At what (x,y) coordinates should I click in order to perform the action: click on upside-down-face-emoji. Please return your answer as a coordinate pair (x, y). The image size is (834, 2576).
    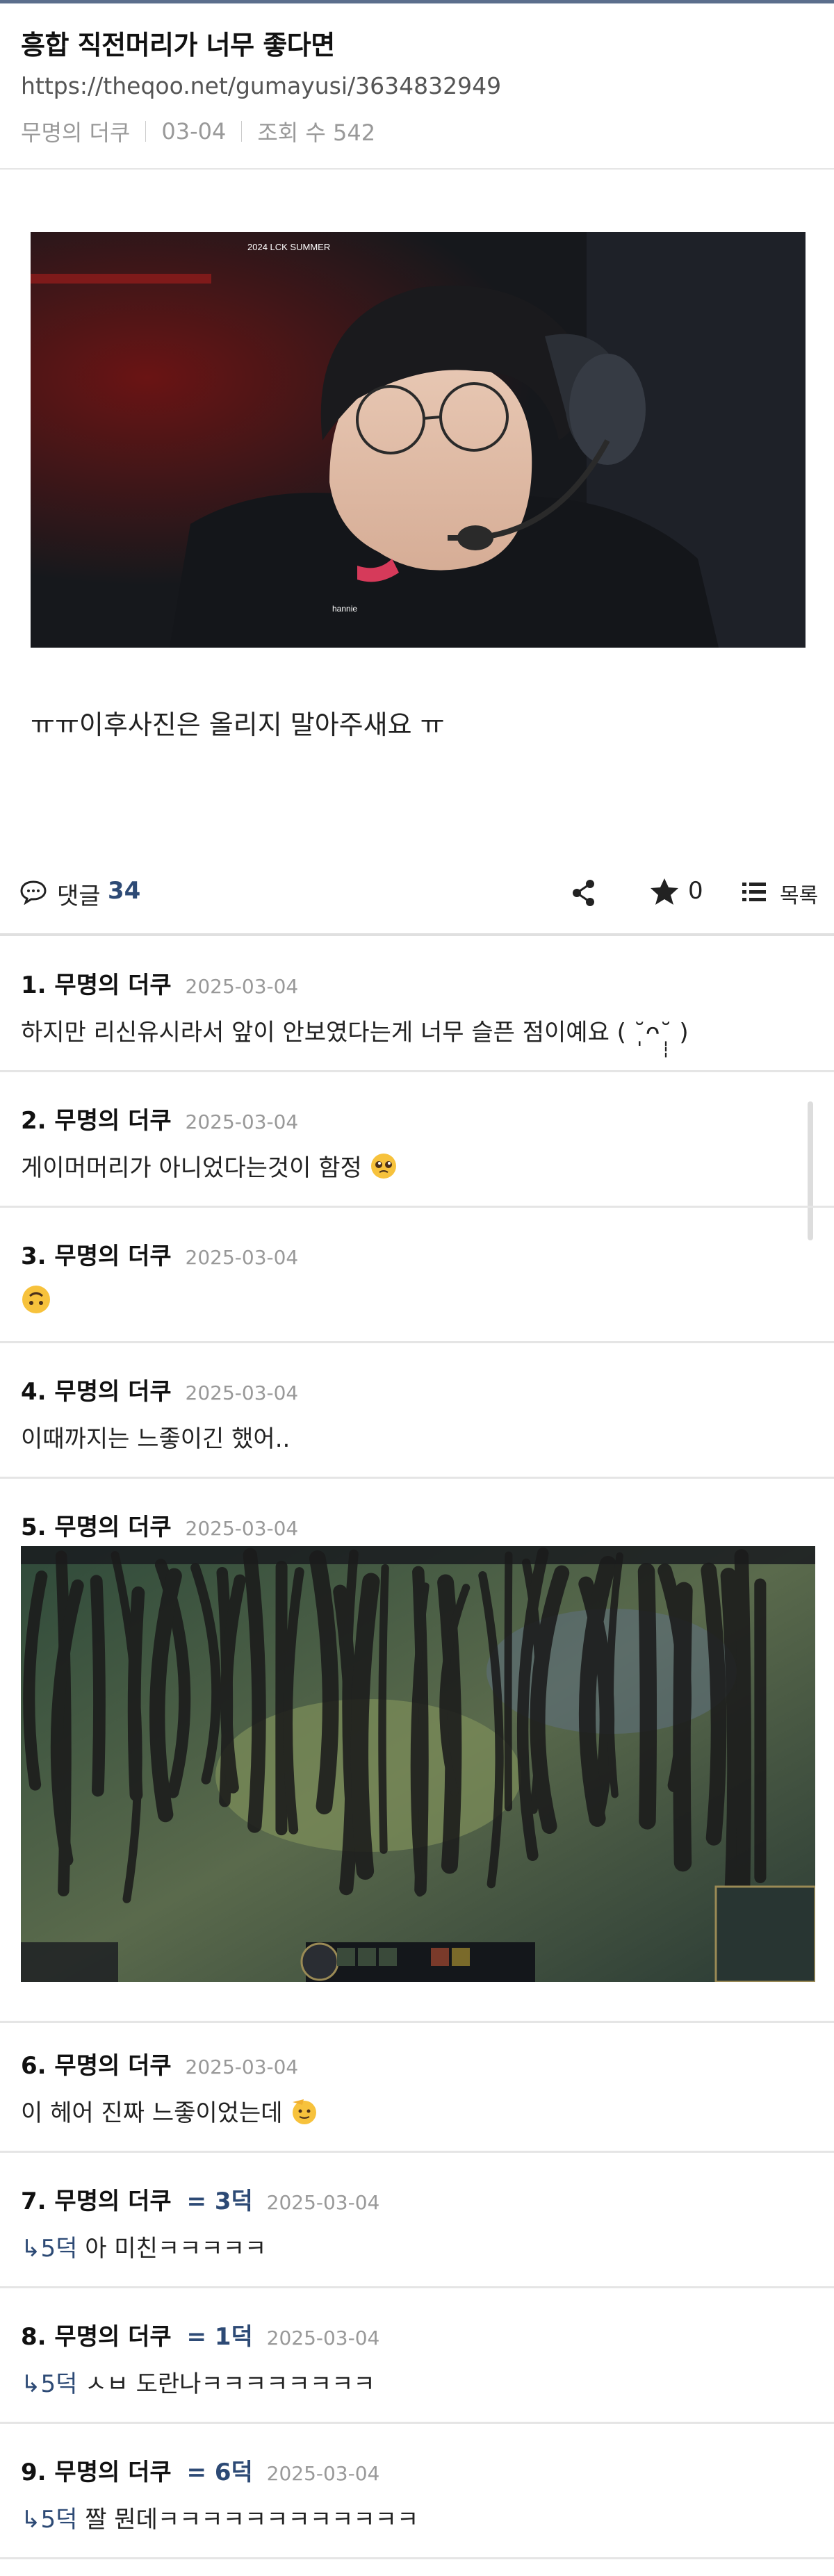
    Looking at the image, I should click on (36, 1302).